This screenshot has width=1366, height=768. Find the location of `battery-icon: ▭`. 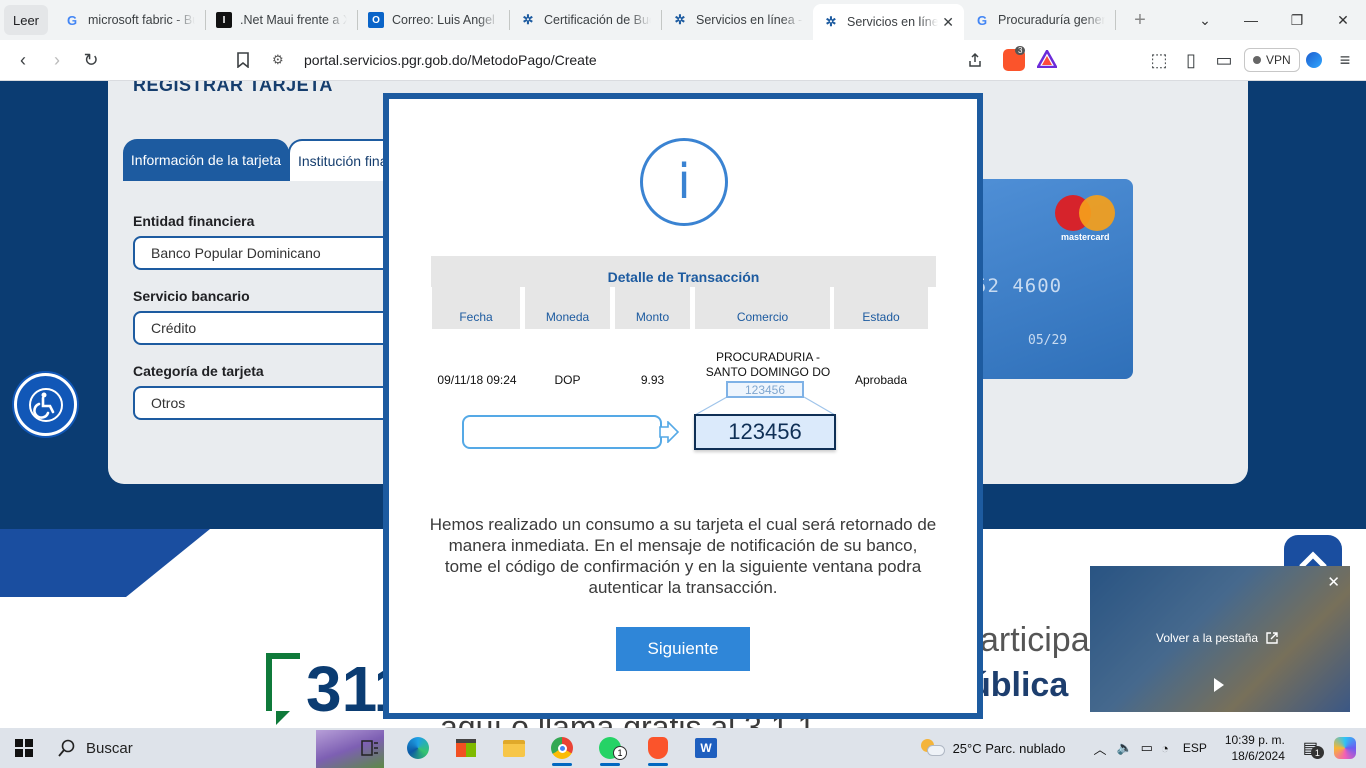

battery-icon: ▭ is located at coordinates (1147, 748).